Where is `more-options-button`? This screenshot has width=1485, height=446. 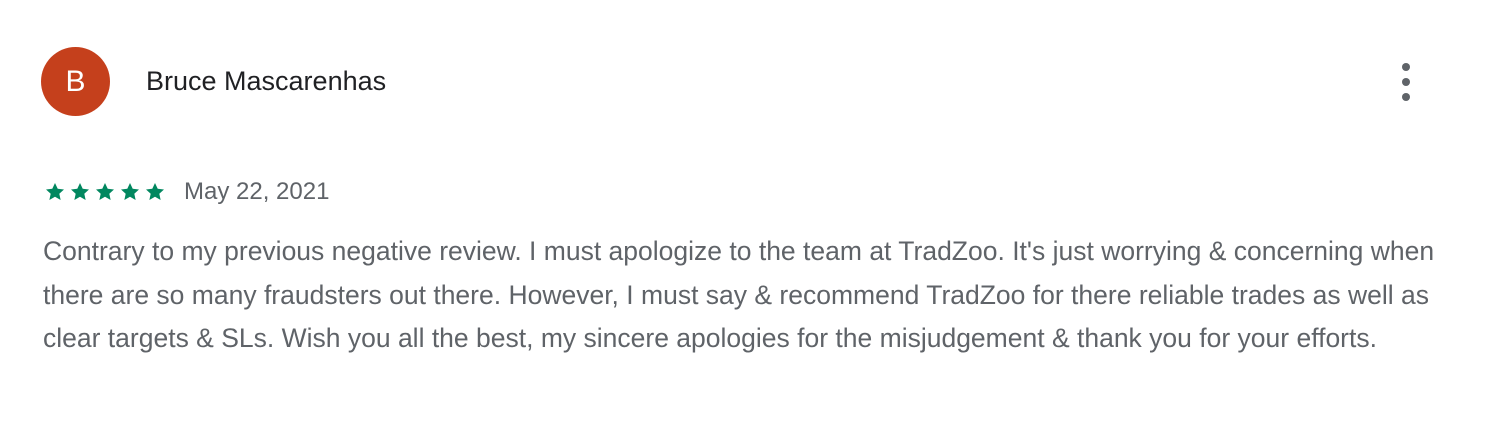 more-options-button is located at coordinates (1406, 82).